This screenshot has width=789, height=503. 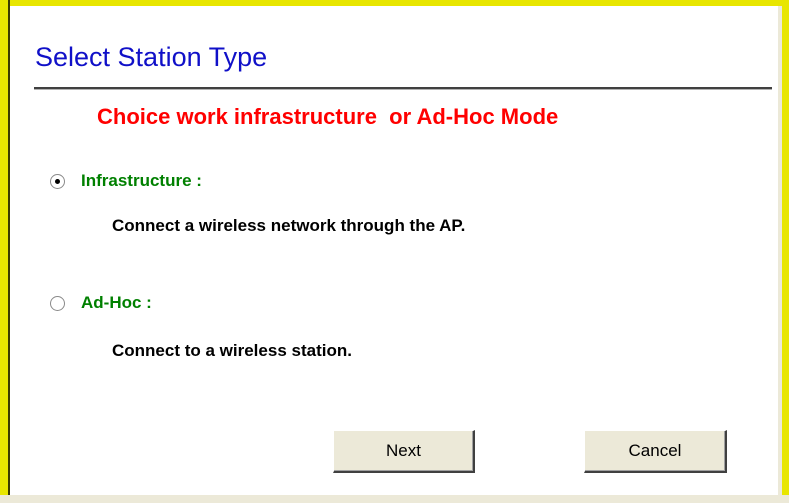 I want to click on adhoc-radio, so click(x=57, y=303).